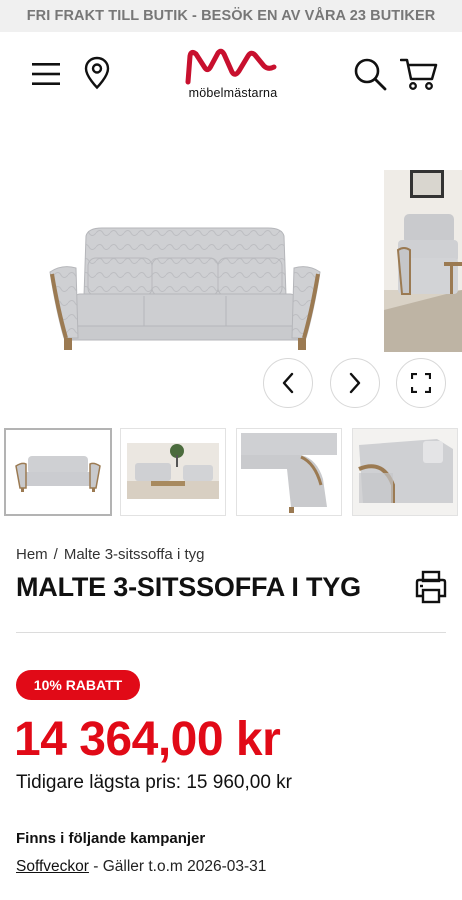 The width and height of the screenshot is (462, 900). I want to click on menu-button, so click(46, 74).